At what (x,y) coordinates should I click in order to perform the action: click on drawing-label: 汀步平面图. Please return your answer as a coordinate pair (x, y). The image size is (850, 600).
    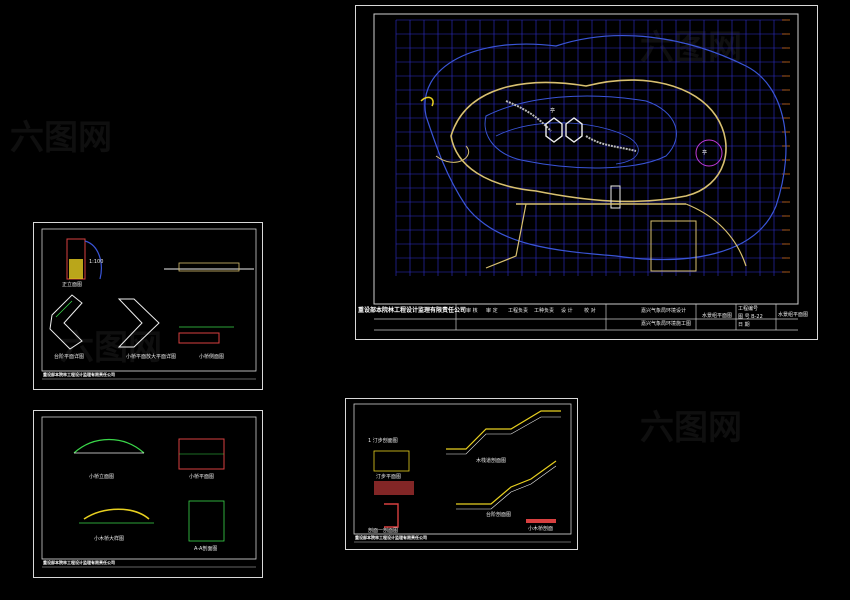
    Looking at the image, I should click on (389, 477).